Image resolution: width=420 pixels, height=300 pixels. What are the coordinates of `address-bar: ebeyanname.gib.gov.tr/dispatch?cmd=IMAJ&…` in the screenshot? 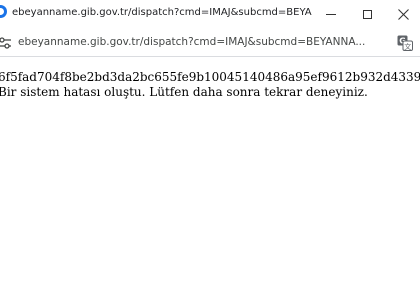 It's located at (210, 43).